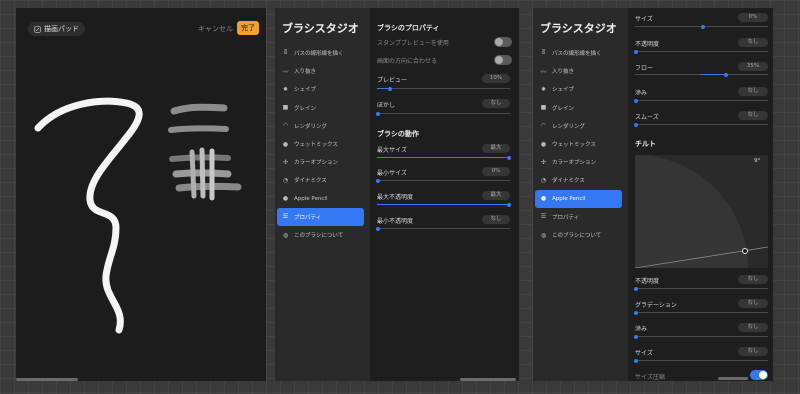  What do you see at coordinates (644, 353) in the screenshot?
I see `tilt-size-label: サイズ` at bounding box center [644, 353].